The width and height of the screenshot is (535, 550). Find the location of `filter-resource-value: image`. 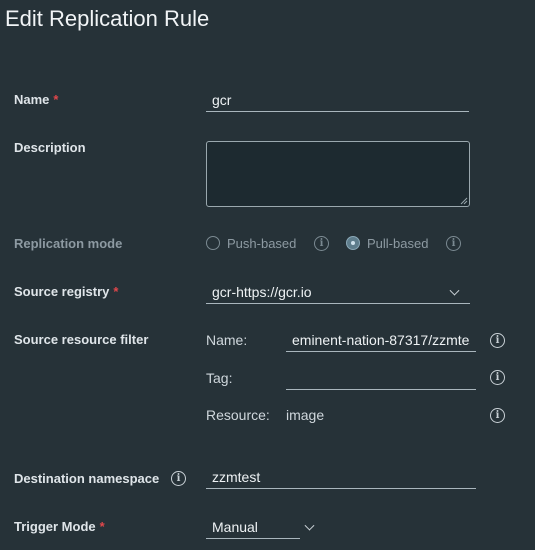

filter-resource-value: image is located at coordinates (305, 415).